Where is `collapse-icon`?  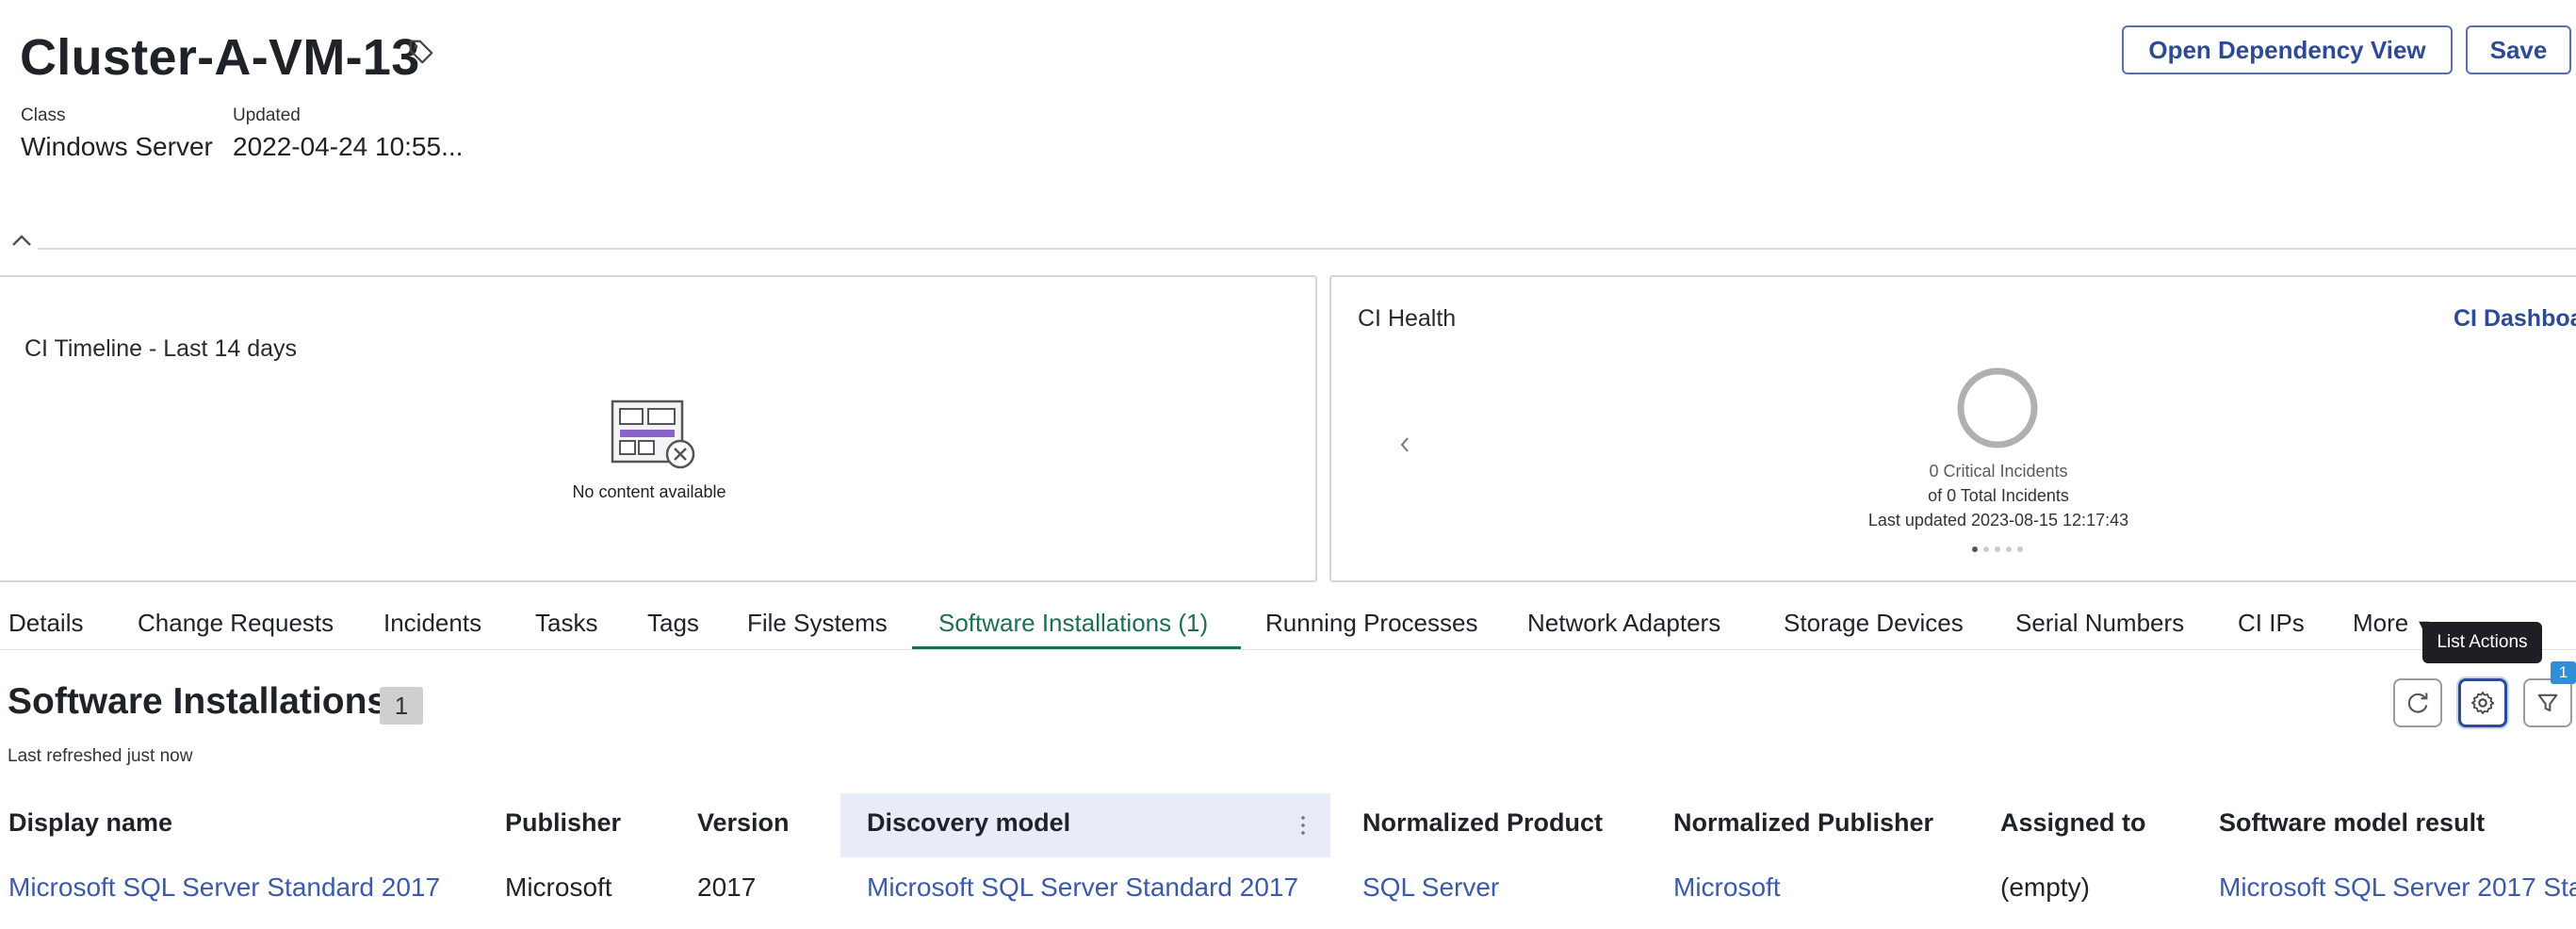
collapse-icon is located at coordinates (21, 240).